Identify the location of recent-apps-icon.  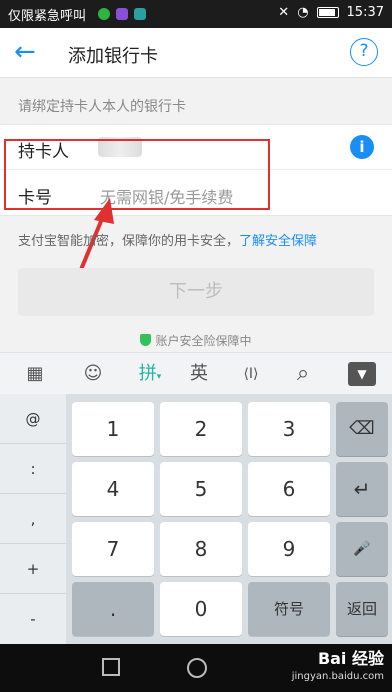
(111, 667).